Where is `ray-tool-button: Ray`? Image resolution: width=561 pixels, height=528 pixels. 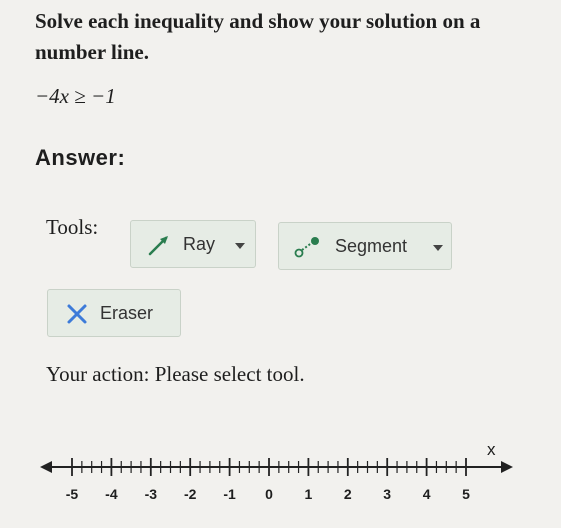 ray-tool-button: Ray is located at coordinates (193, 244).